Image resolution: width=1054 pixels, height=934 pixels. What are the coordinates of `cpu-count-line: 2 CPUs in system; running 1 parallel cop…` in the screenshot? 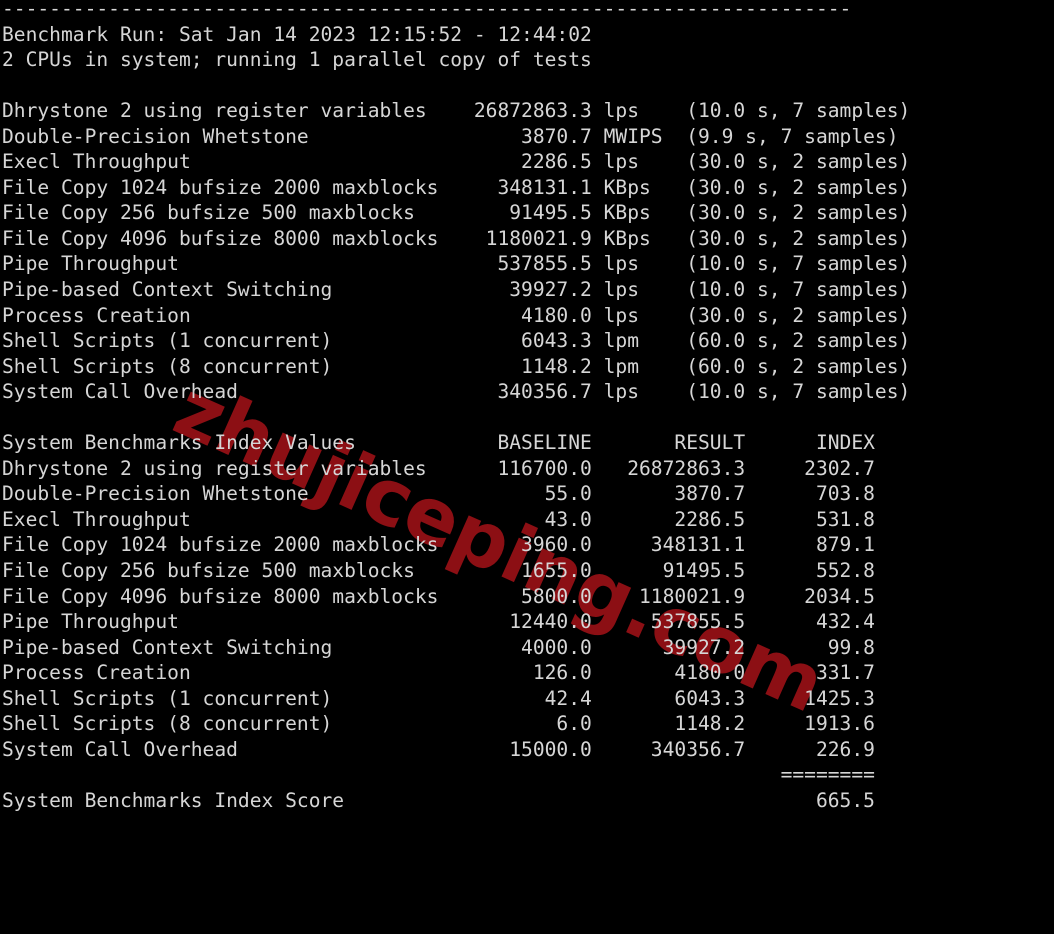 It's located at (297, 60).